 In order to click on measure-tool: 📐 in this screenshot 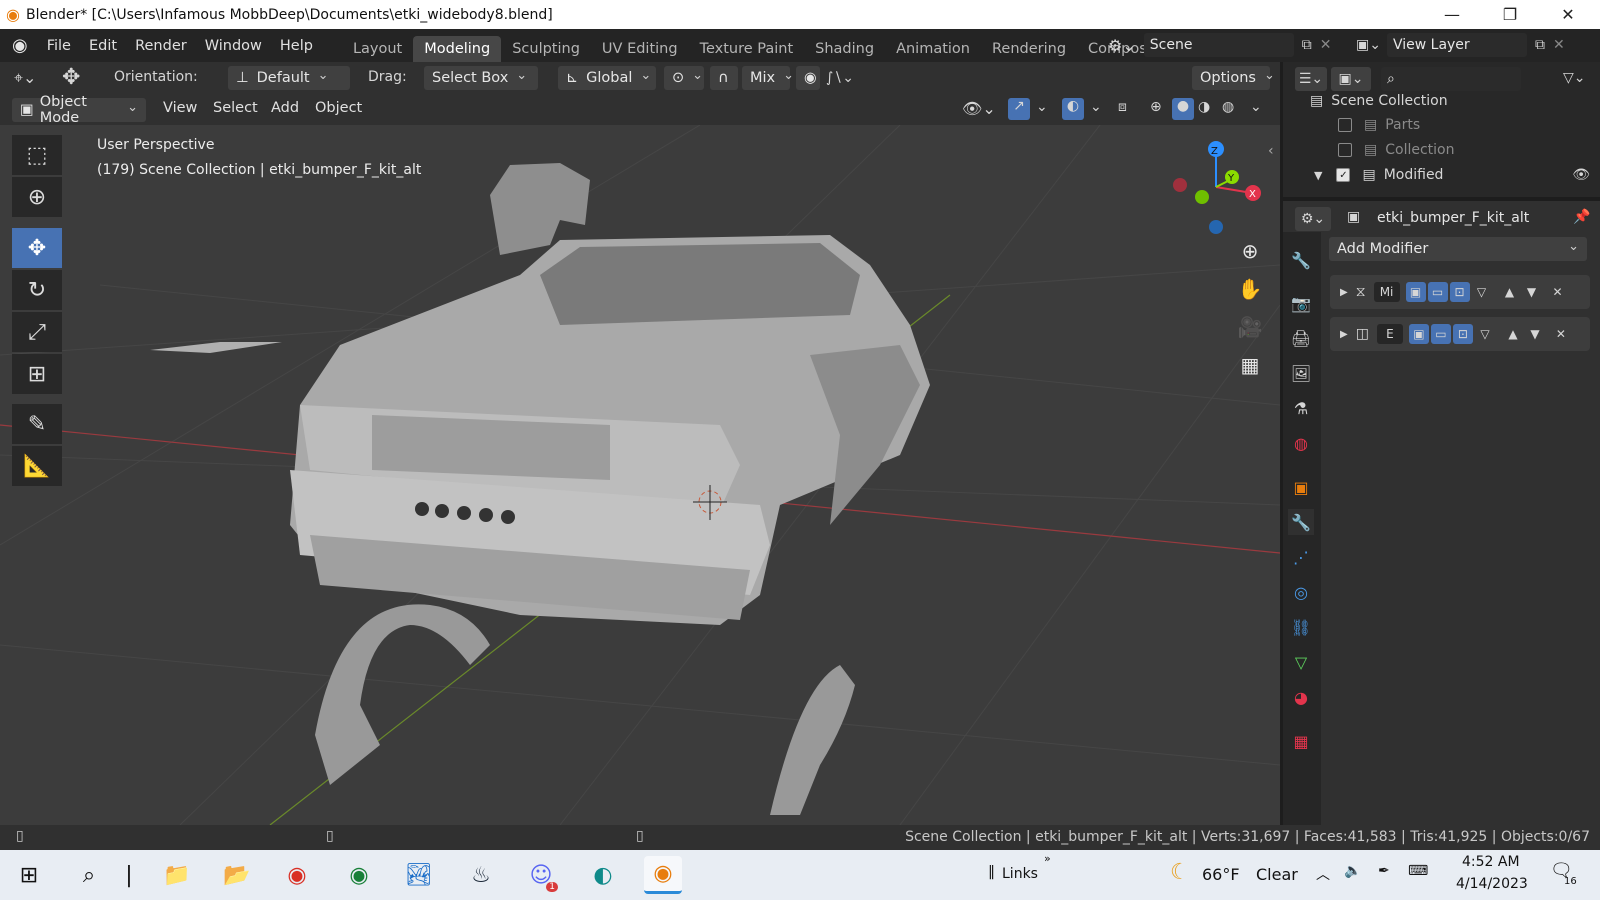, I will do `click(37, 466)`.